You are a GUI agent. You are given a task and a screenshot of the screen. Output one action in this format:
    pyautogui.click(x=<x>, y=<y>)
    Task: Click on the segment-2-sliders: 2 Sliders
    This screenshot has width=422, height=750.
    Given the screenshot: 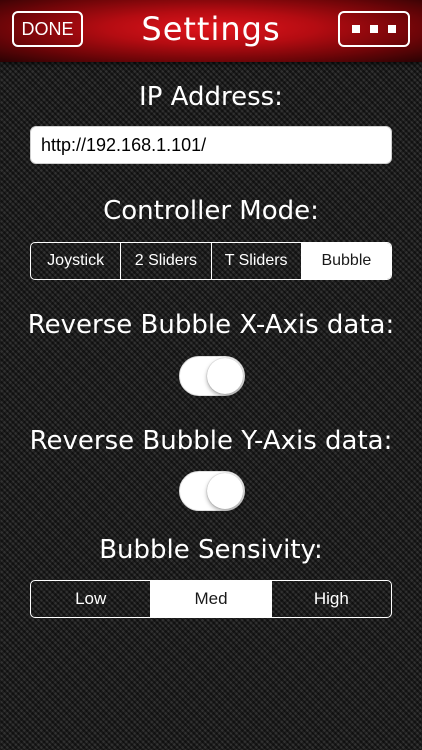 What is the action you would take?
    pyautogui.click(x=165, y=261)
    